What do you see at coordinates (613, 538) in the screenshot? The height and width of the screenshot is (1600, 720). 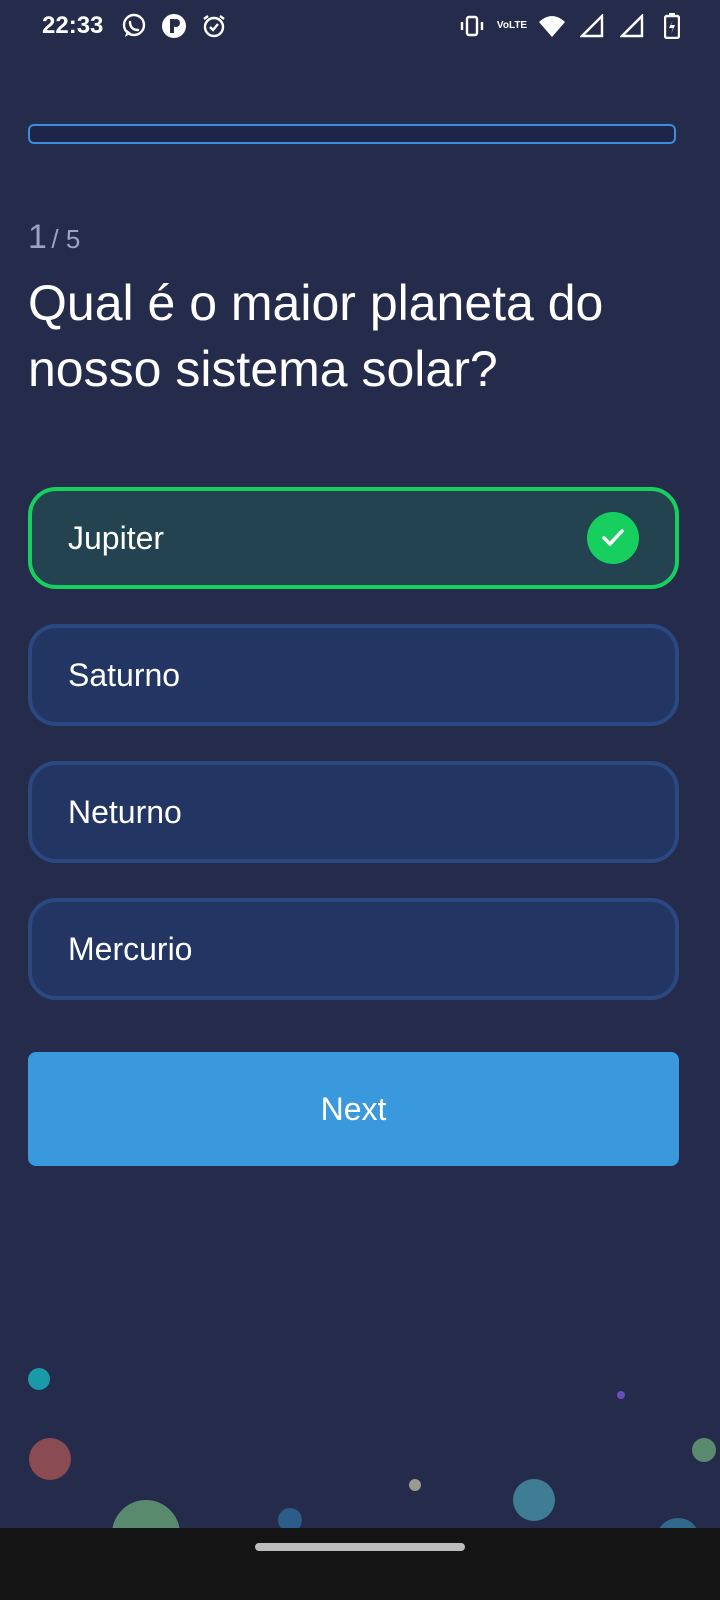 I see `check-icon` at bounding box center [613, 538].